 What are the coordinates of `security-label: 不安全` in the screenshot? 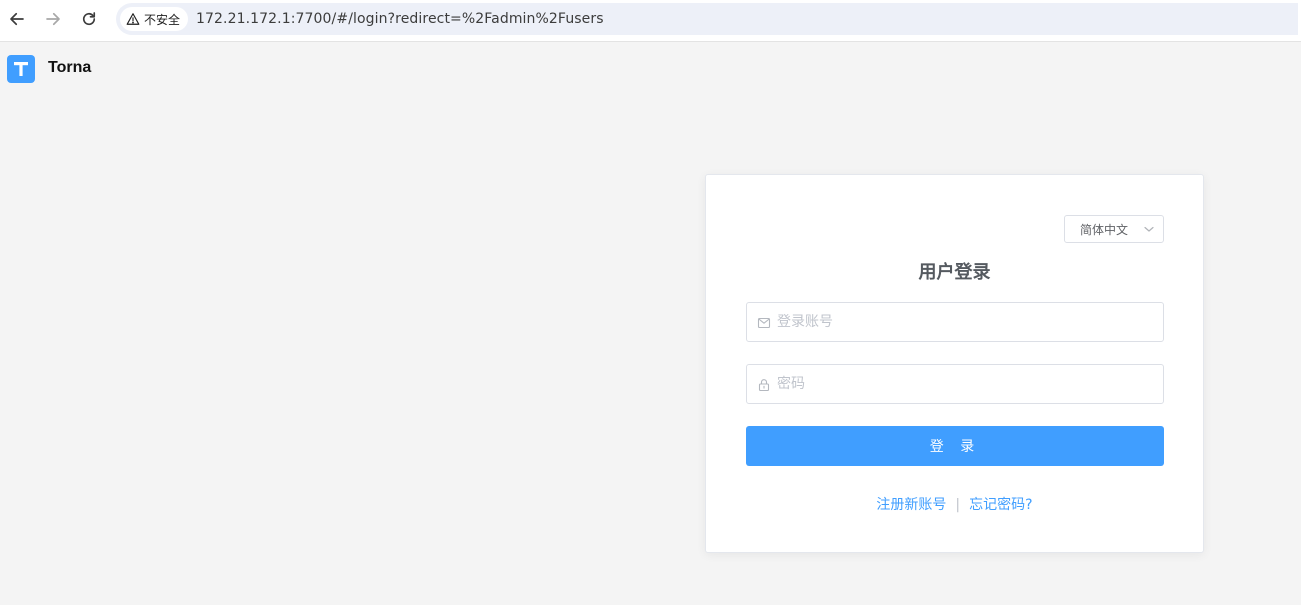 It's located at (162, 19).